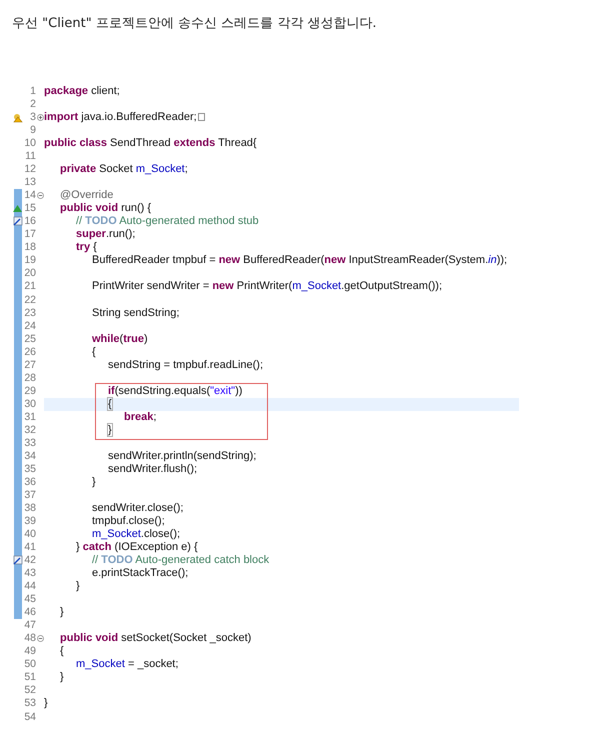 The image size is (607, 729). I want to click on expand-icon, so click(40, 118).